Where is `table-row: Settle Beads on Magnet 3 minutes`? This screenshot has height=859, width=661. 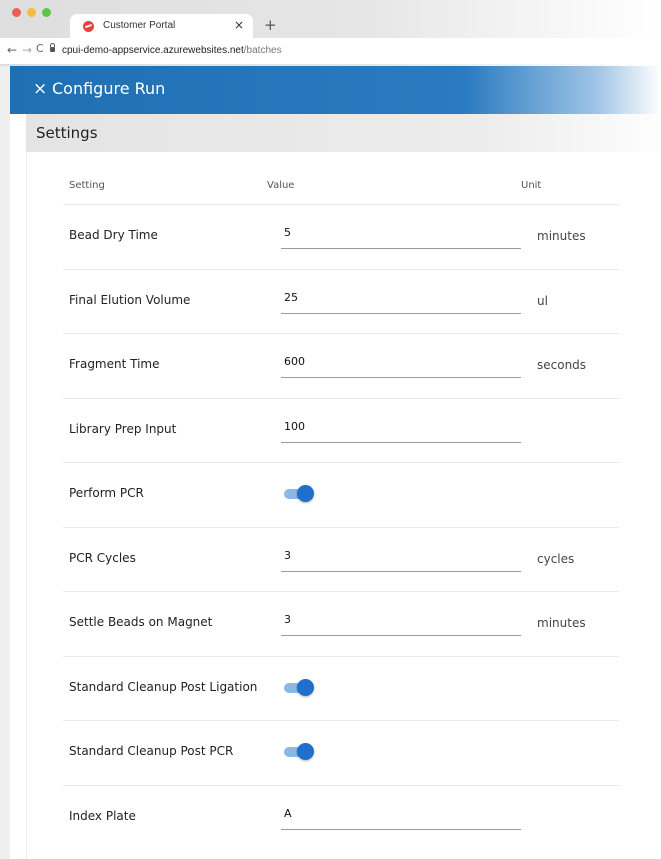
table-row: Settle Beads on Magnet 3 minutes is located at coordinates (341, 623).